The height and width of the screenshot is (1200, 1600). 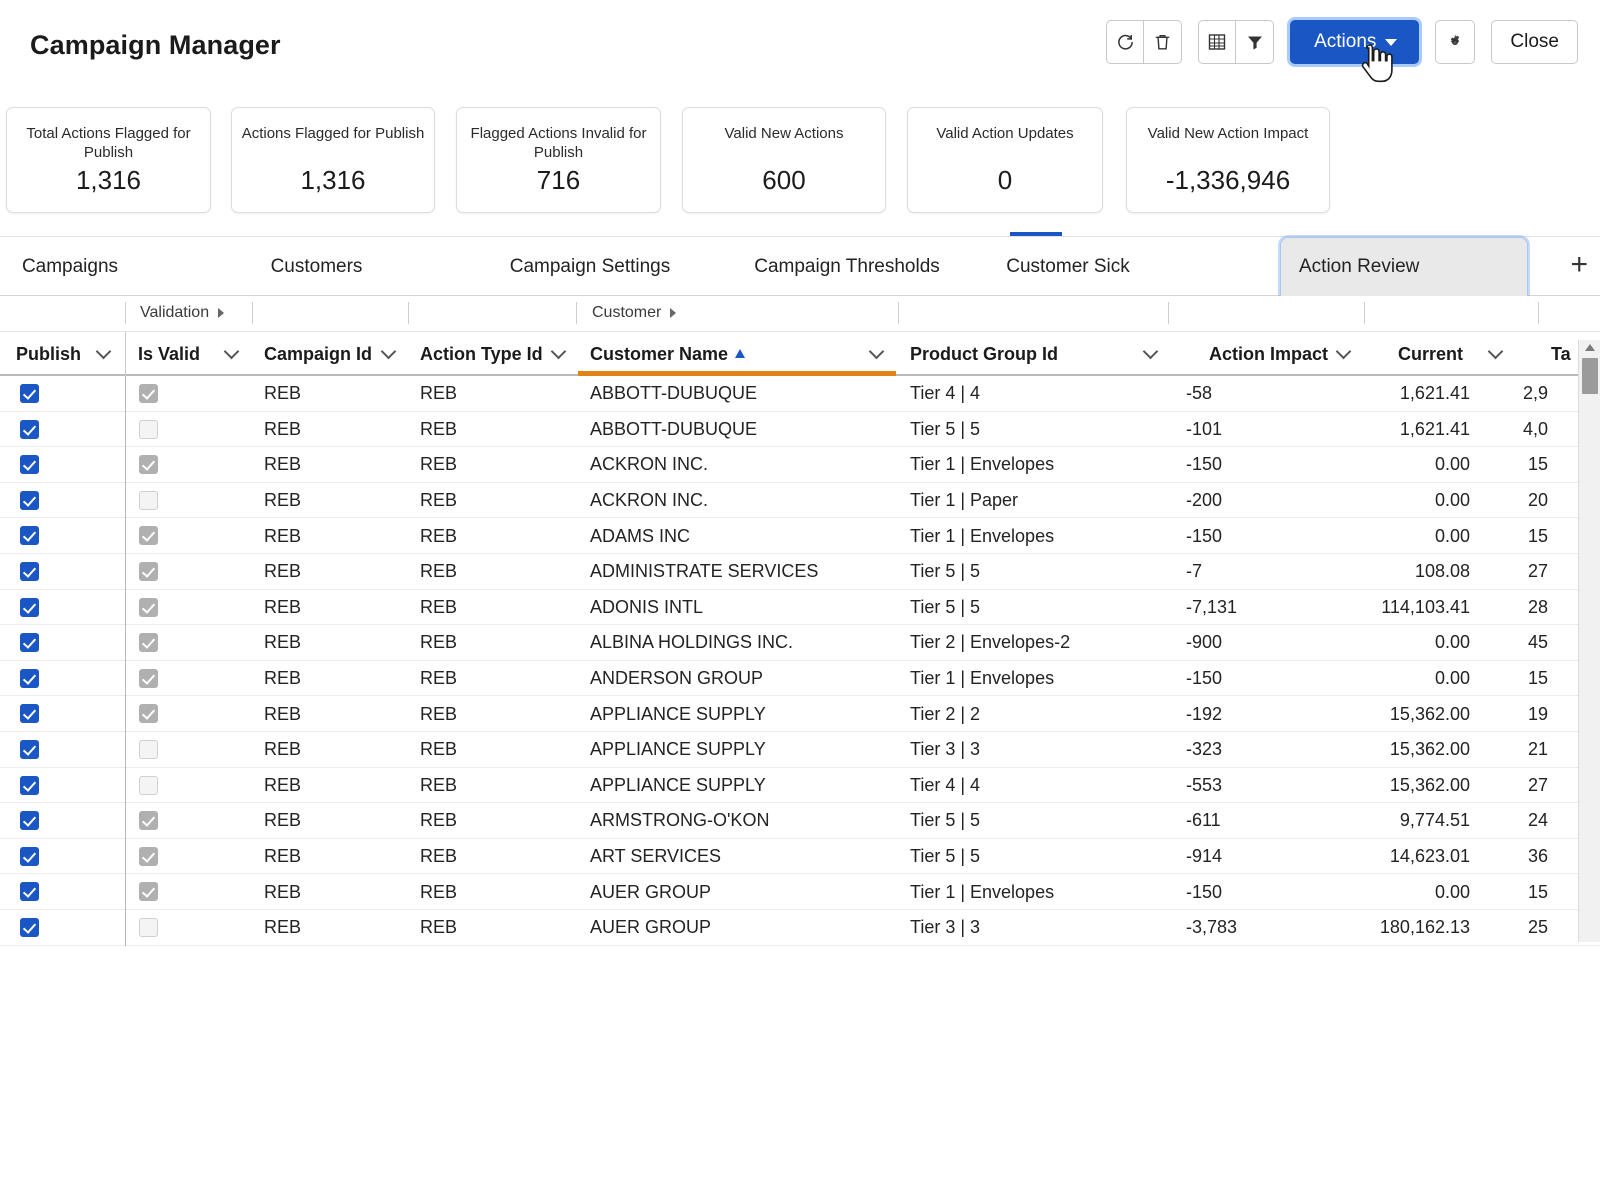 I want to click on close-button: Close, so click(x=1534, y=42).